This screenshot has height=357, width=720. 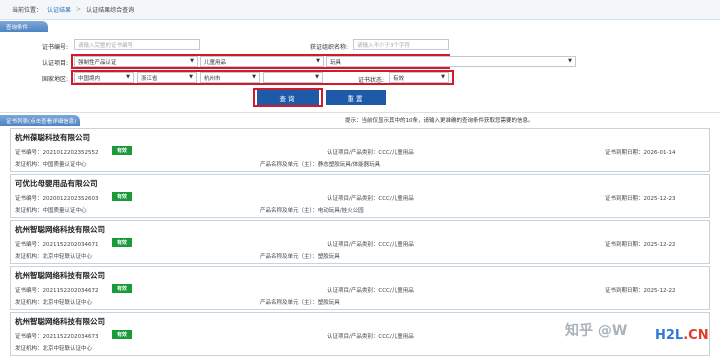 I want to click on company-name: 杭州葆聪科技有限公司, so click(x=52, y=137).